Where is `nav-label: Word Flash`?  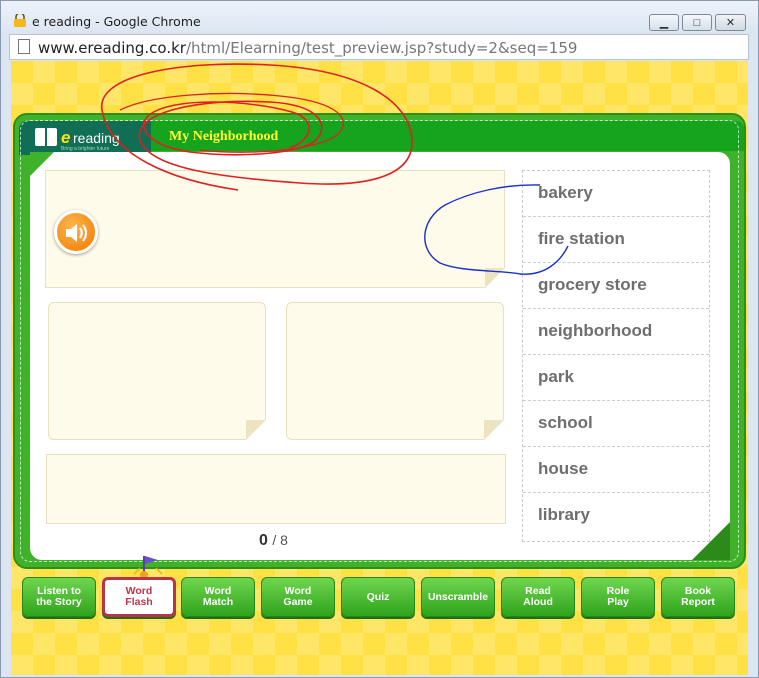 nav-label: Word Flash is located at coordinates (139, 596).